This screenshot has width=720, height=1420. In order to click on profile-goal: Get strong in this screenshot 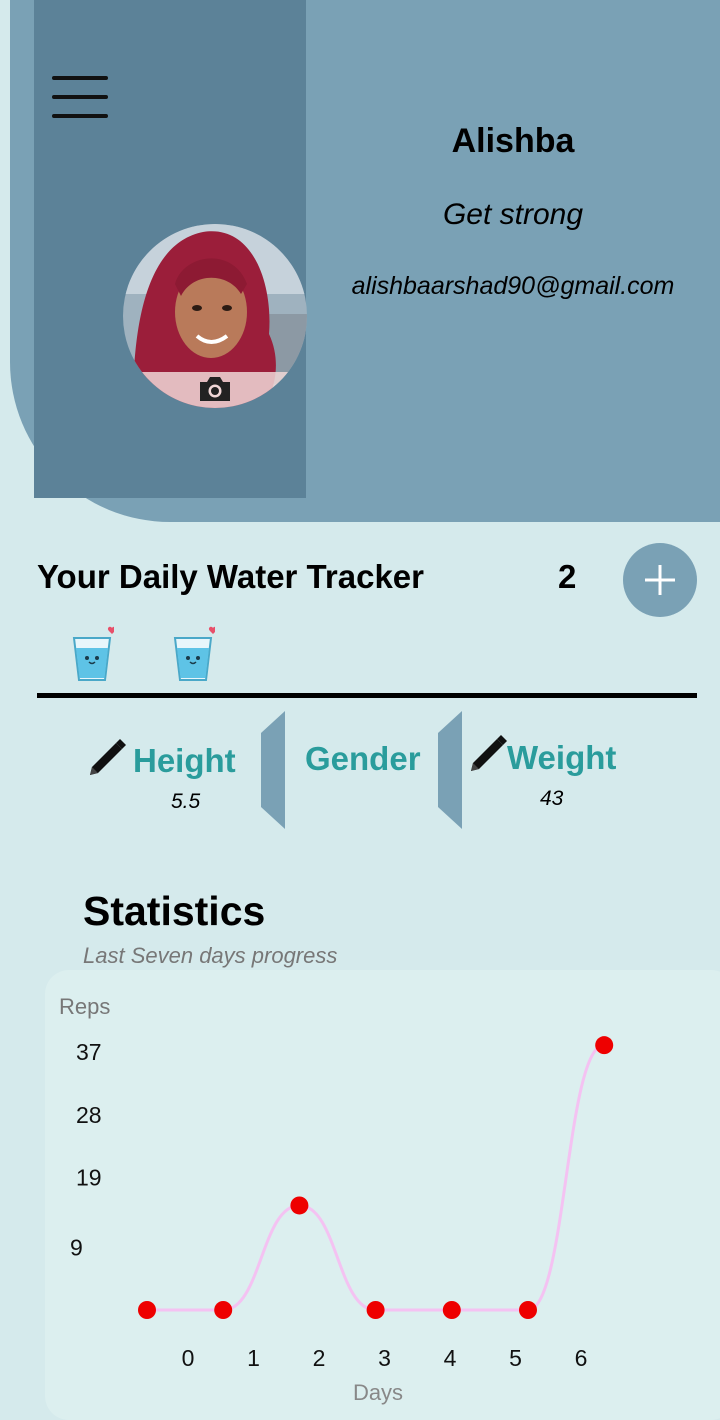, I will do `click(513, 214)`.